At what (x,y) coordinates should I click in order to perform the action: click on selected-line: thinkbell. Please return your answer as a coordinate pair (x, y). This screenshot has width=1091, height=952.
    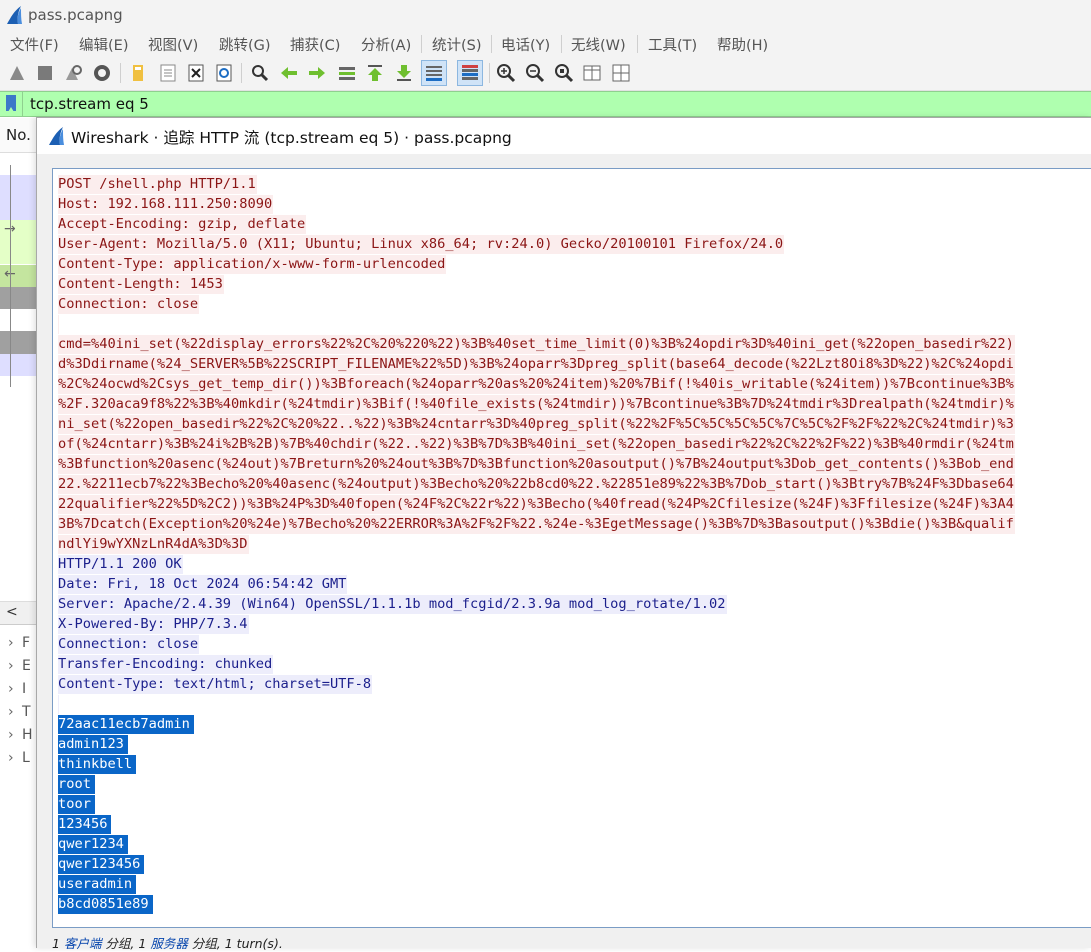
    Looking at the image, I should click on (536, 764).